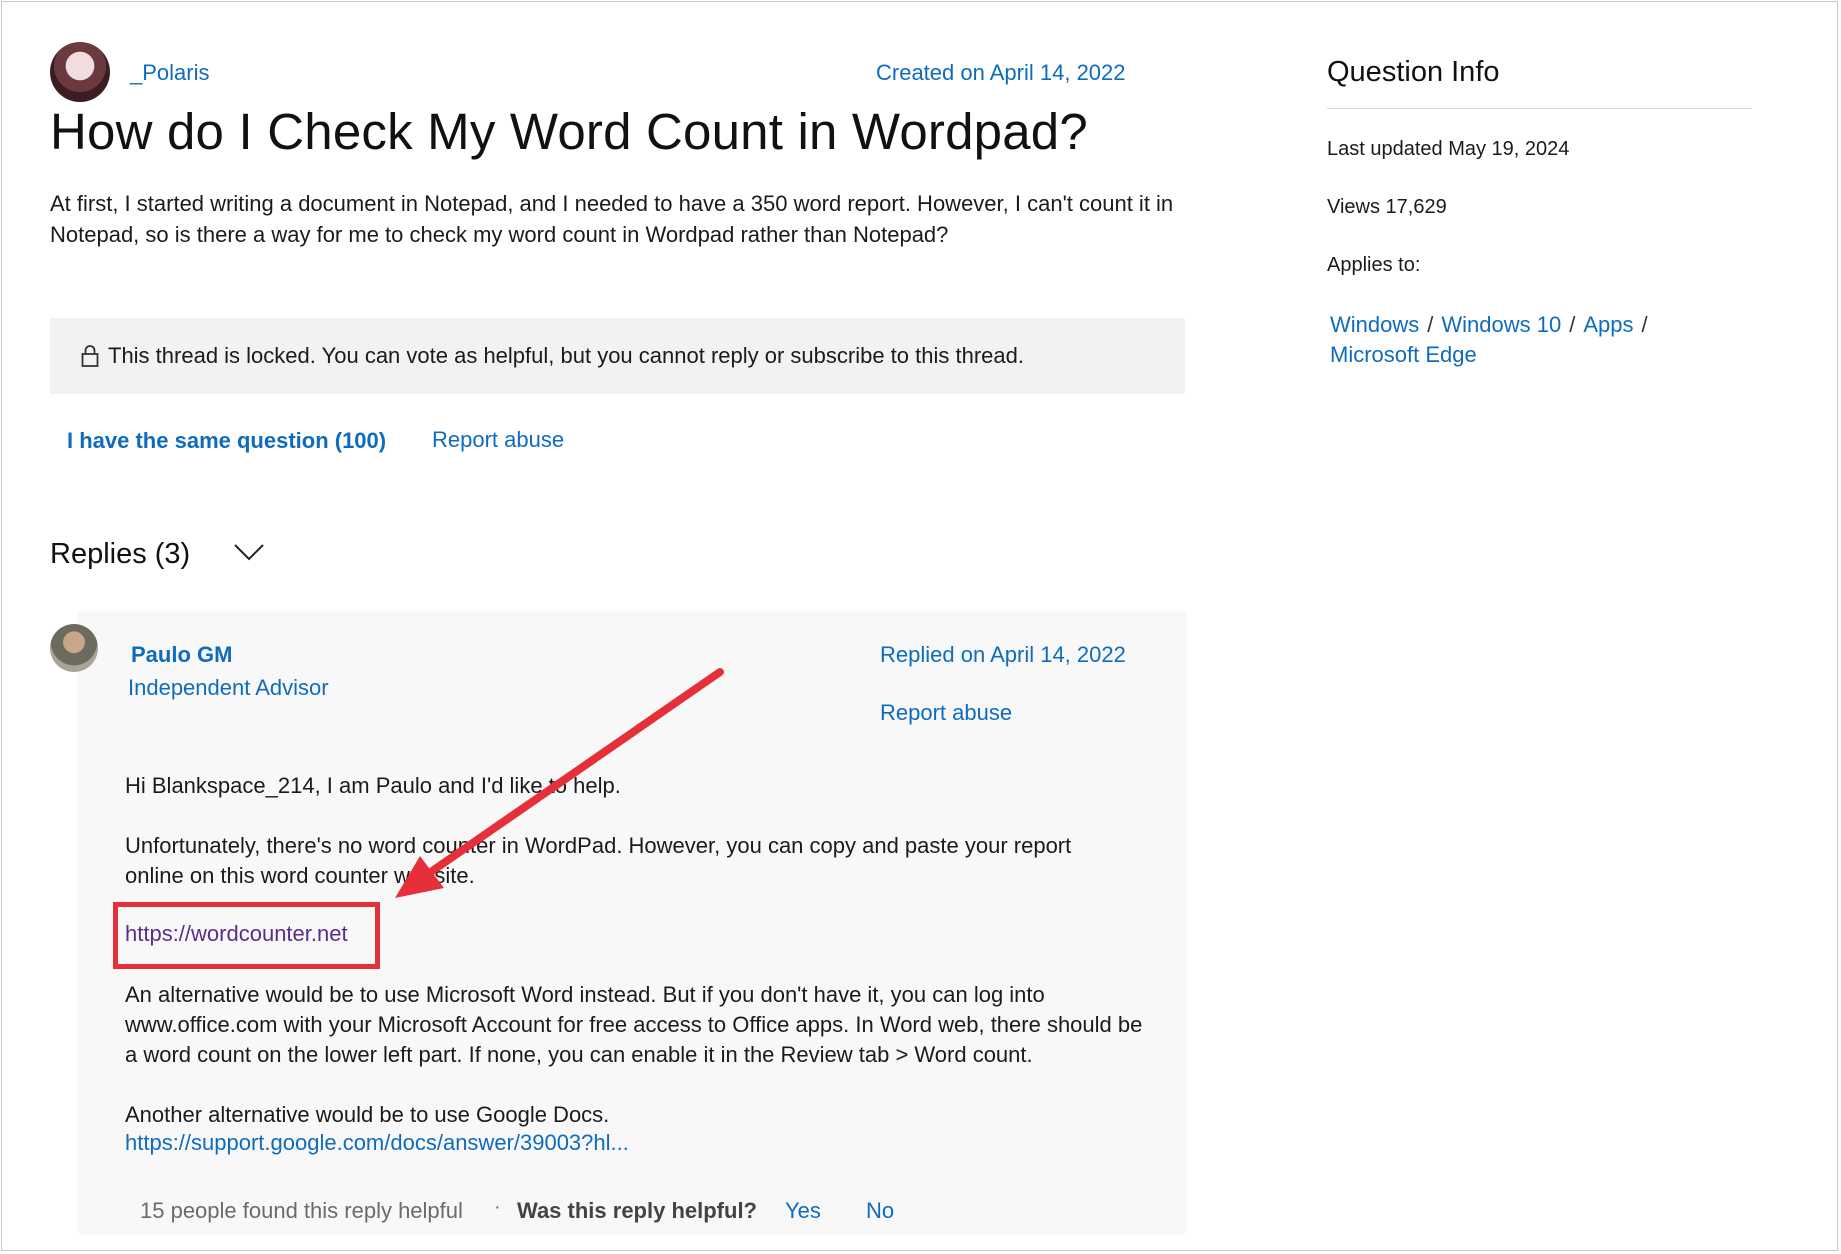 The width and height of the screenshot is (1841, 1254). I want to click on reply-author-role: Independent Advisor, so click(228, 687).